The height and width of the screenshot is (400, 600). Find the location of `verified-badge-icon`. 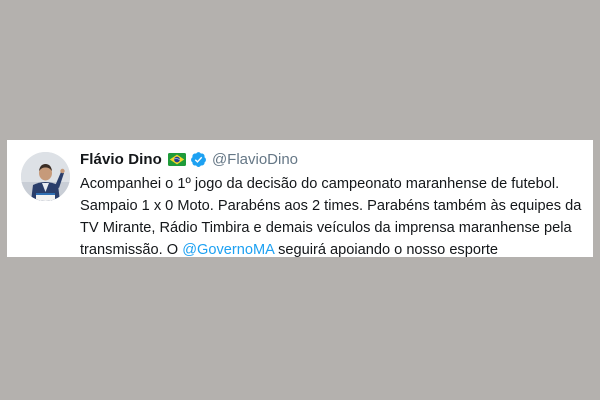

verified-badge-icon is located at coordinates (198, 159).